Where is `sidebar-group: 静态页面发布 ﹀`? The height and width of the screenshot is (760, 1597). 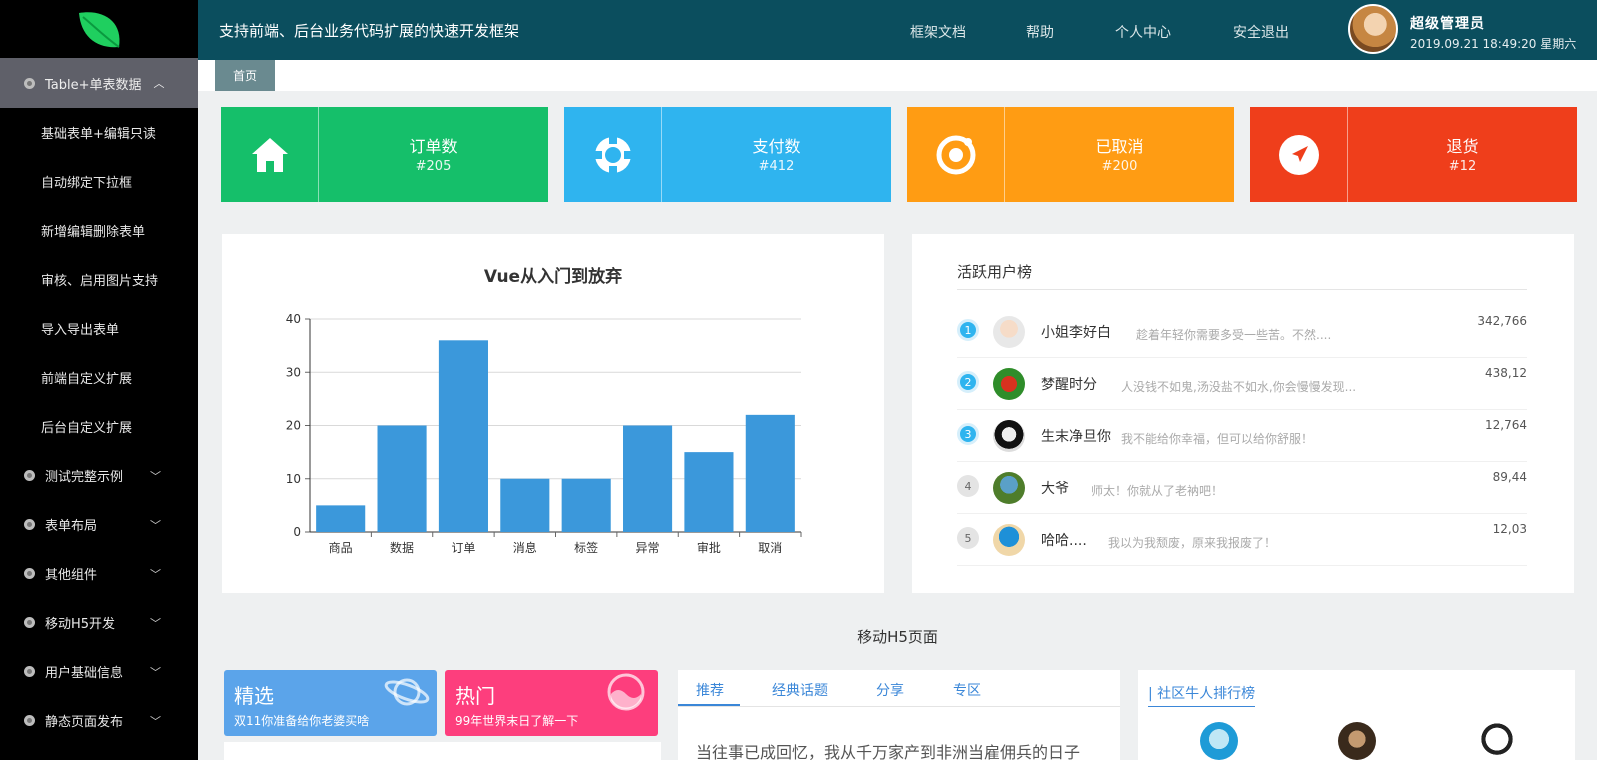 sidebar-group: 静态页面发布 ﹀ is located at coordinates (99, 720).